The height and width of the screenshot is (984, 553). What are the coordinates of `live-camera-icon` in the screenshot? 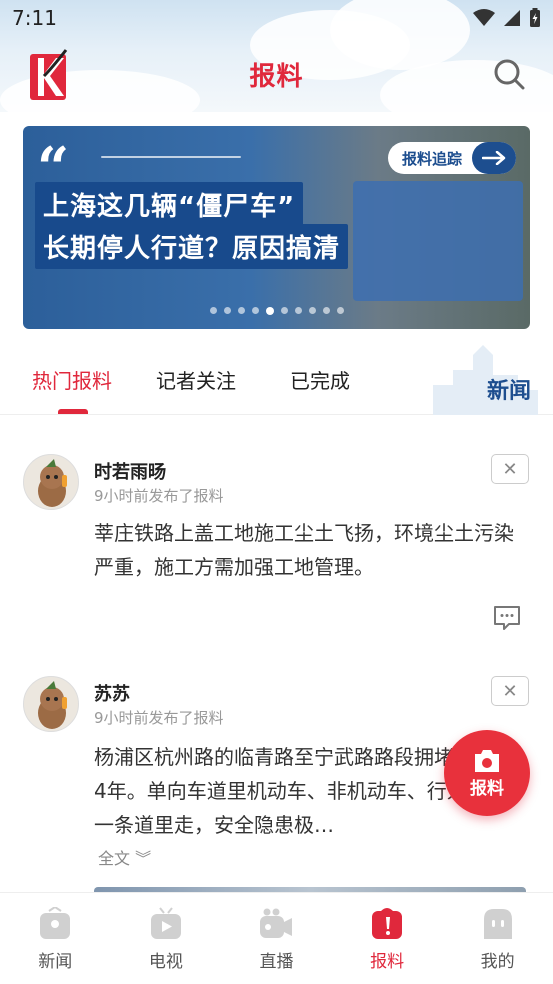 It's located at (276, 923).